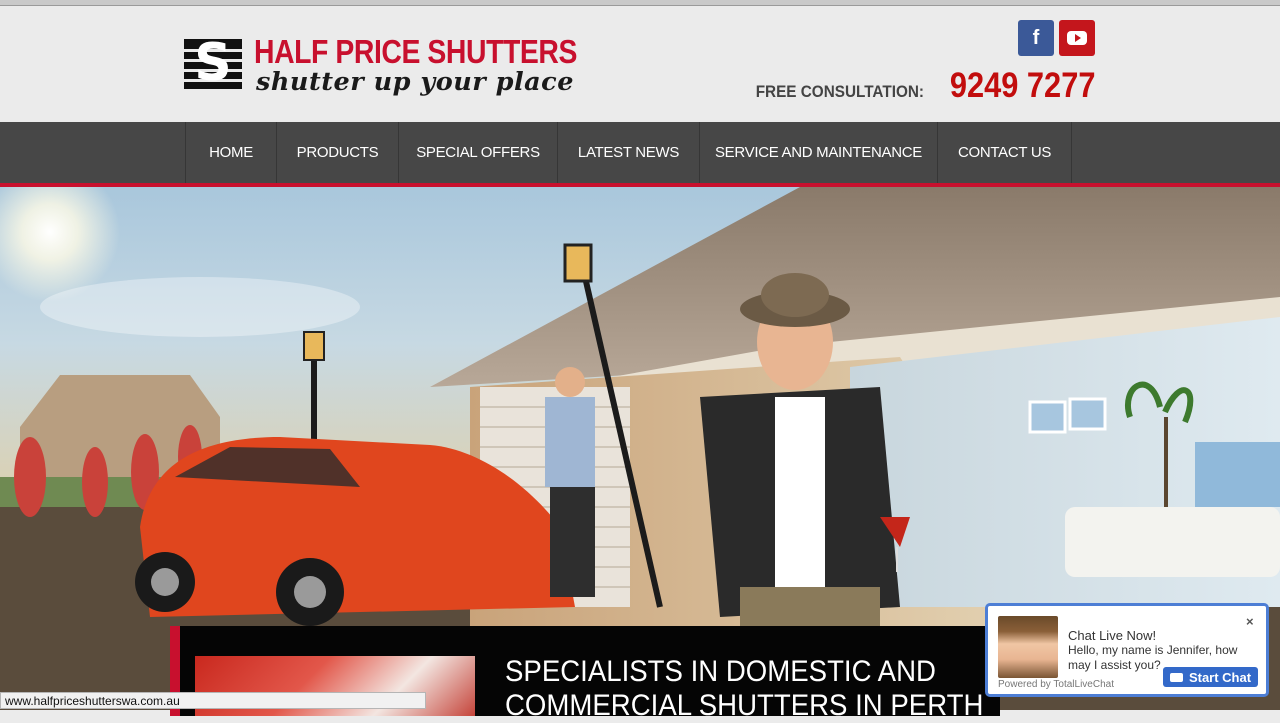  I want to click on hero-heading-line-2: COMMERCIAL SHUTTERS IN PERTH, so click(744, 705).